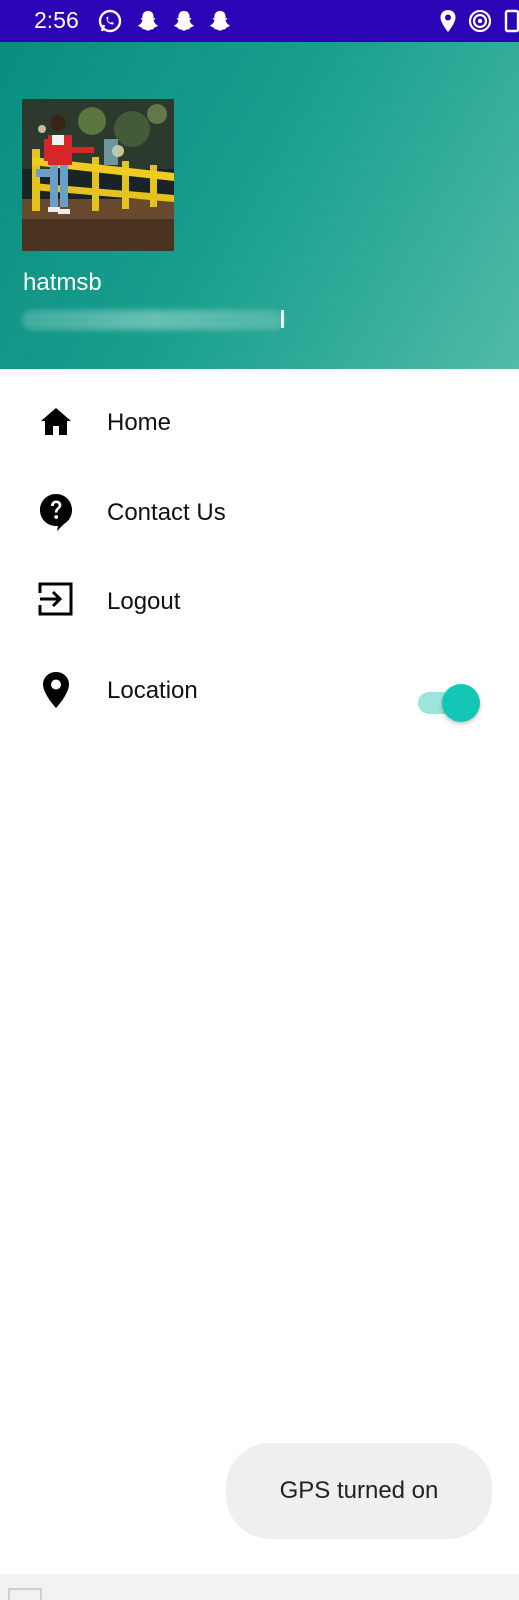 This screenshot has width=519, height=1600. I want to click on menu-item-logout: Logout, so click(259, 601).